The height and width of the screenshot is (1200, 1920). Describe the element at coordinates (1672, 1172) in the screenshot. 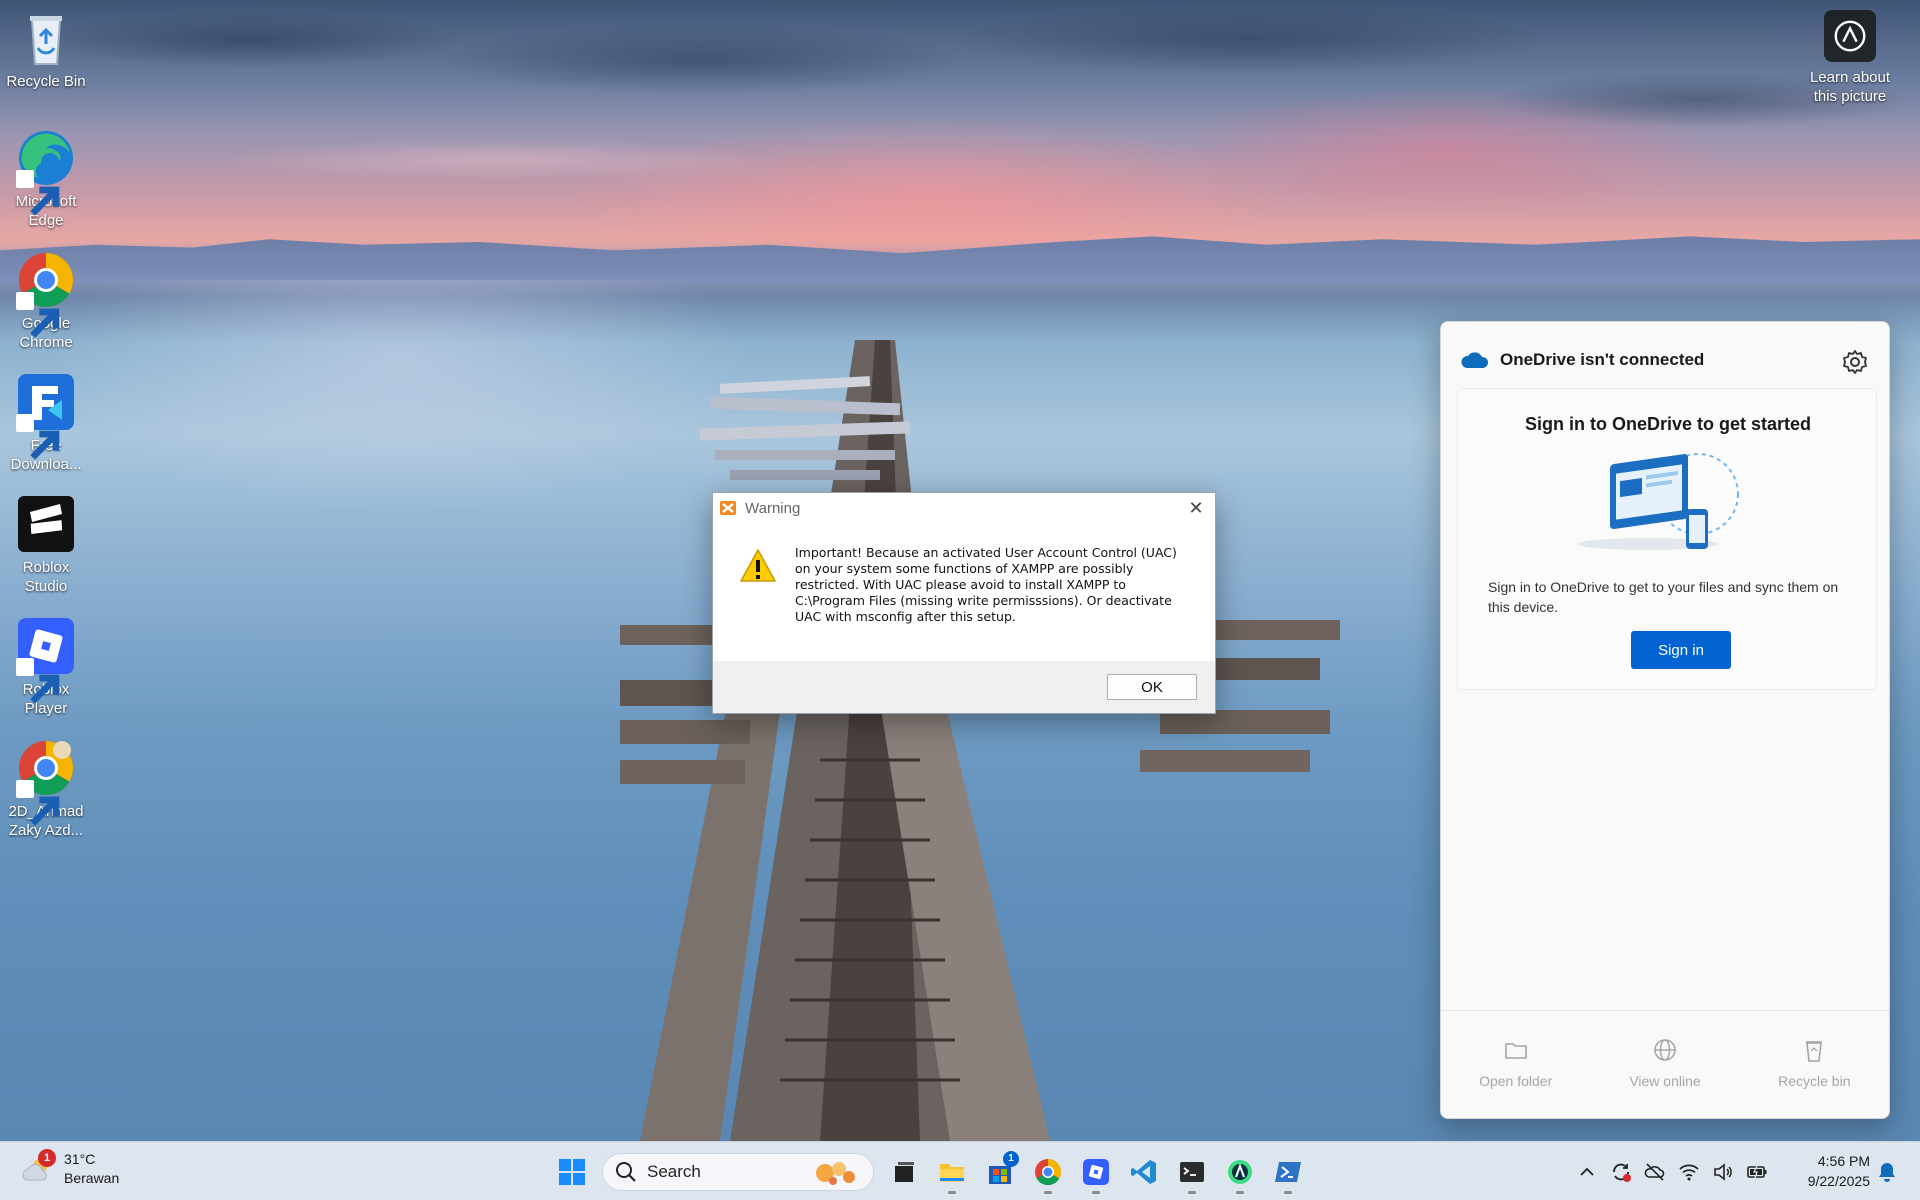

I see `system-tray` at that location.